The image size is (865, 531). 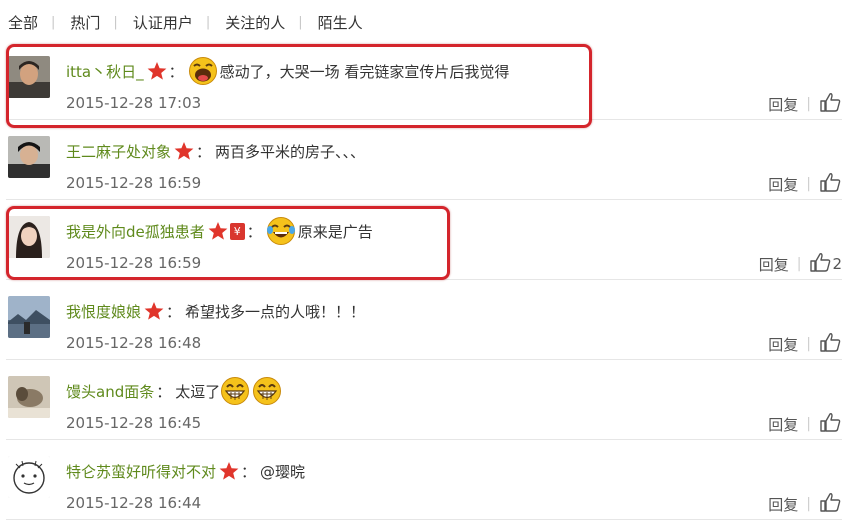 What do you see at coordinates (134, 423) in the screenshot?
I see `timestamp: 2015-12-28 16:45` at bounding box center [134, 423].